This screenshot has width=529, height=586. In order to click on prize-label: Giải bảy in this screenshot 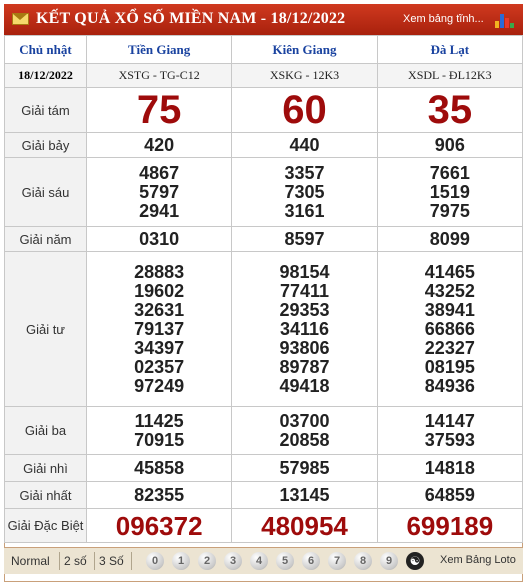, I will do `click(45, 145)`.